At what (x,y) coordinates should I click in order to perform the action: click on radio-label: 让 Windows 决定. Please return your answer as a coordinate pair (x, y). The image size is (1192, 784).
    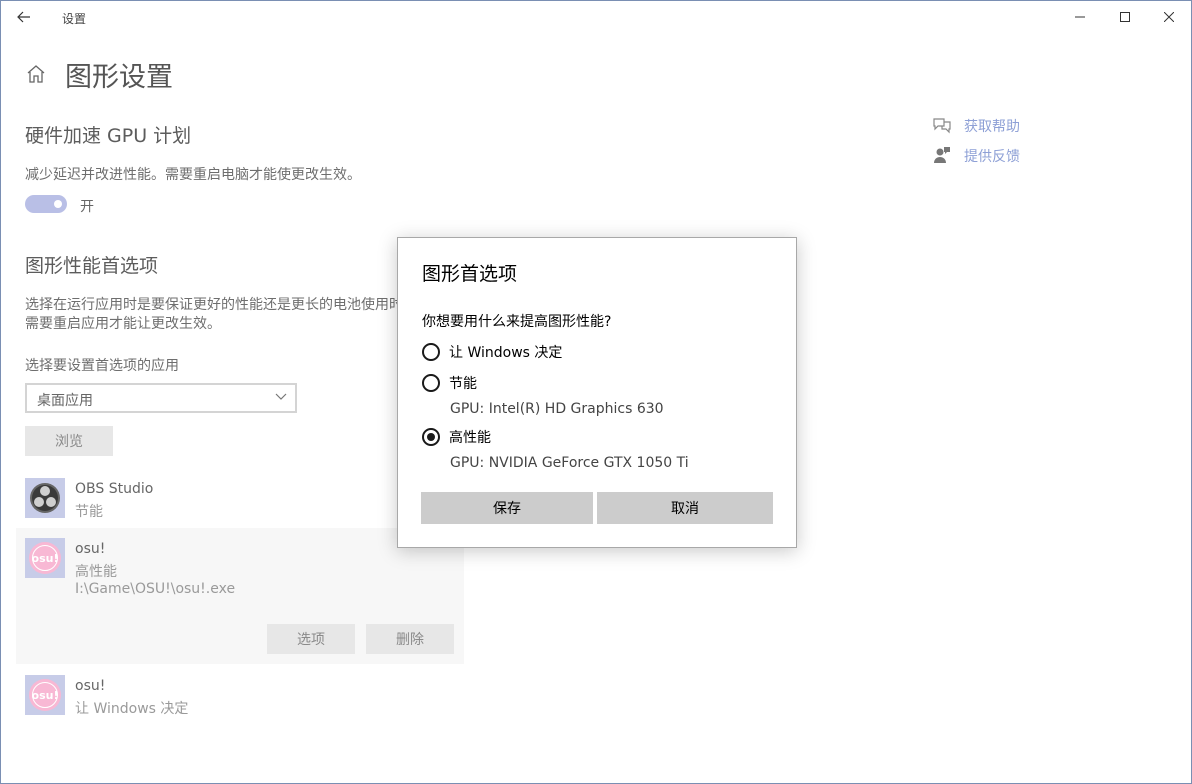
    Looking at the image, I should click on (506, 353).